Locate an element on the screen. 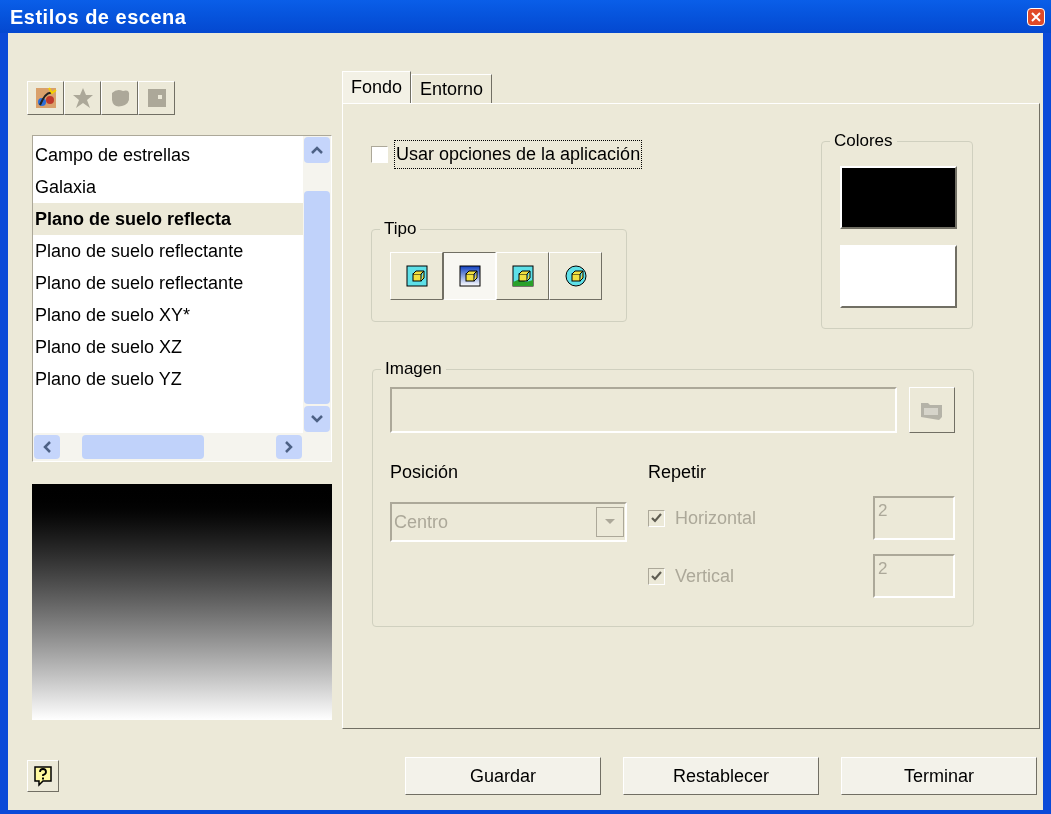  solid-background-icon is located at coordinates (416, 276).